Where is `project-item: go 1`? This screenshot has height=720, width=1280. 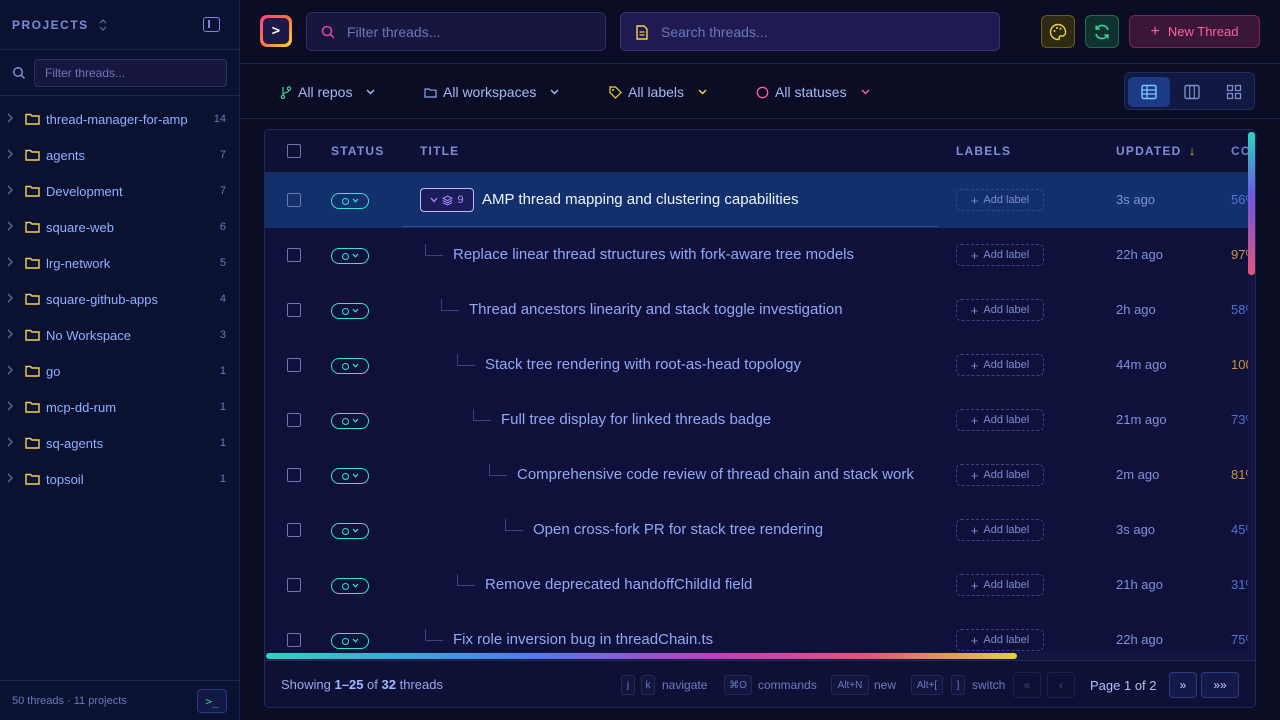 project-item: go 1 is located at coordinates (120, 371).